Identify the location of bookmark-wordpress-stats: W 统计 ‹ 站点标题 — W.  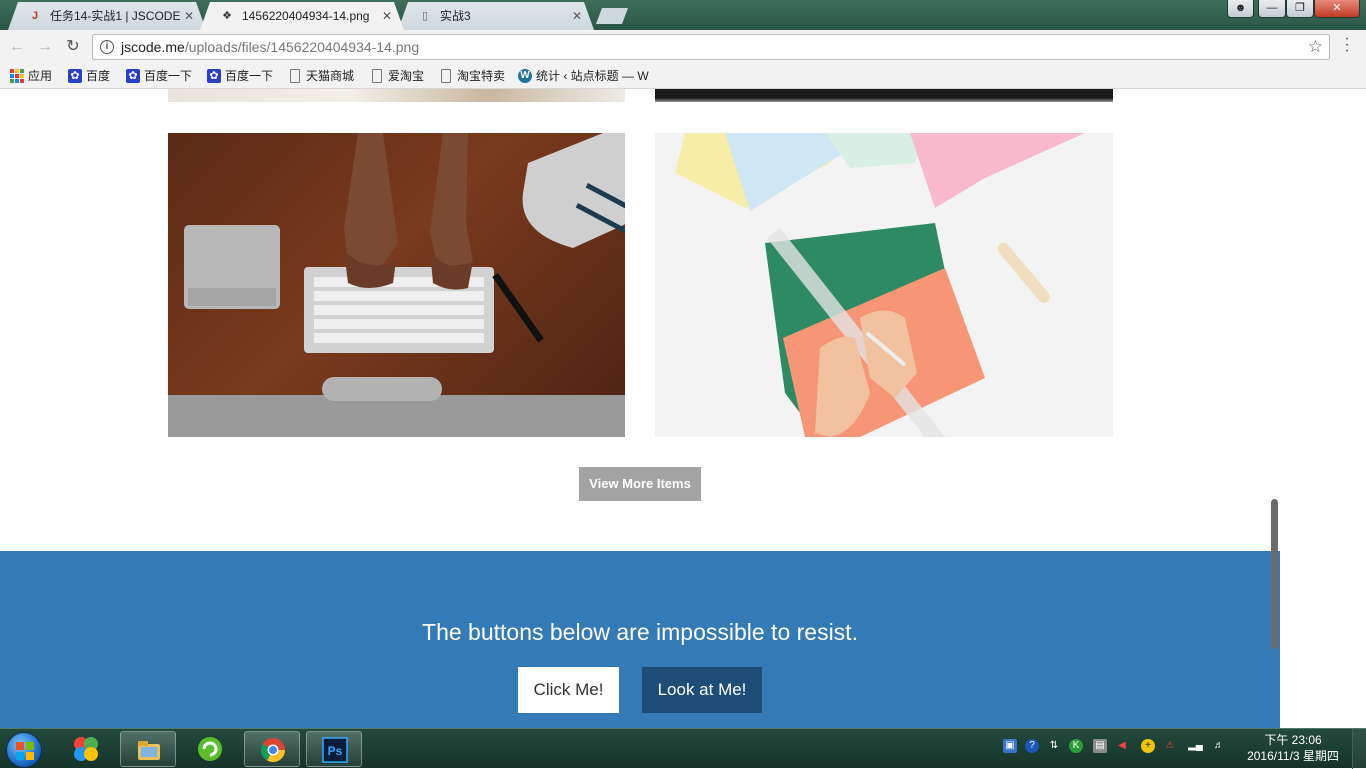
(587, 76).